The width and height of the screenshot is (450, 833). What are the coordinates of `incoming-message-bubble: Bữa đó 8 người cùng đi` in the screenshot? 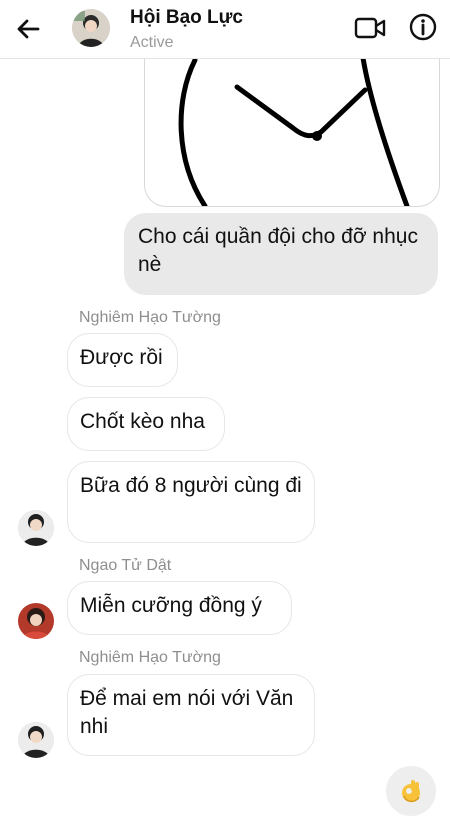 It's located at (191, 502).